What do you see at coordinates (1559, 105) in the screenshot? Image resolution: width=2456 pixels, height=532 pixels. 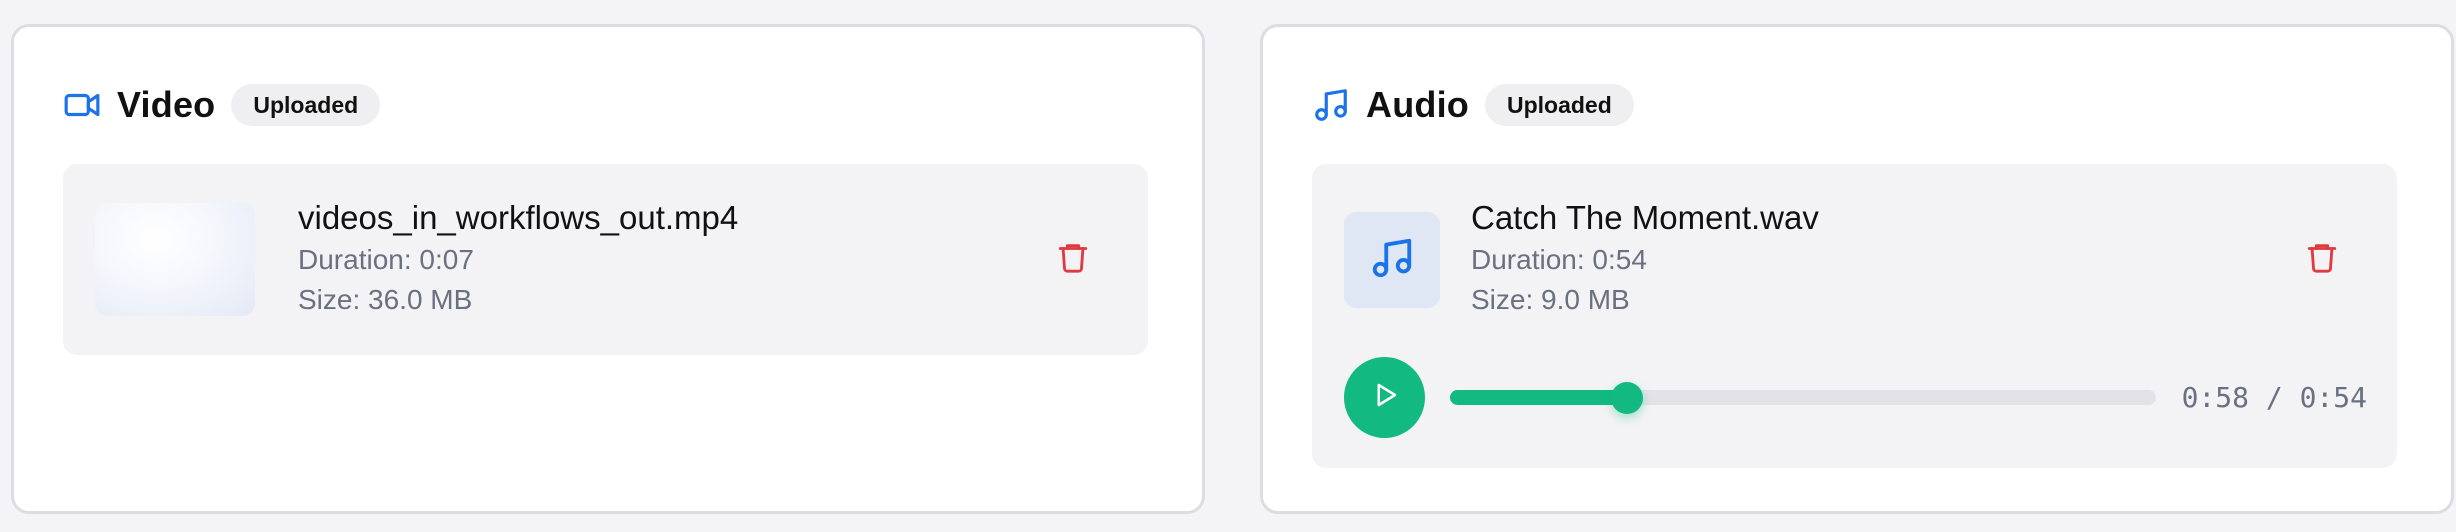 I see `audio-status-badge: Uploaded` at bounding box center [1559, 105].